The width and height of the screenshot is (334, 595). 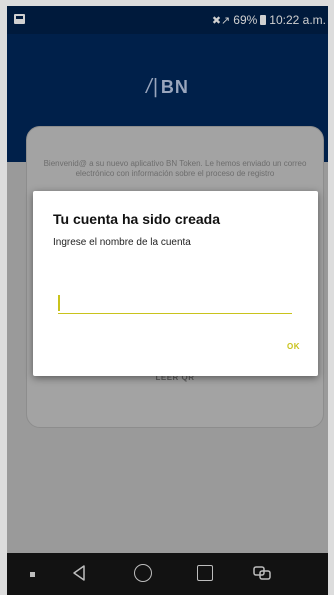 What do you see at coordinates (59, 303) in the screenshot?
I see `text-caret` at bounding box center [59, 303].